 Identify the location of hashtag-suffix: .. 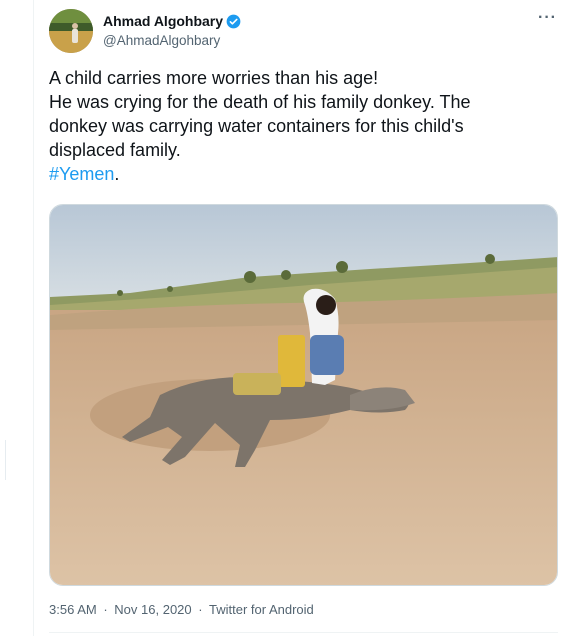
(117, 174).